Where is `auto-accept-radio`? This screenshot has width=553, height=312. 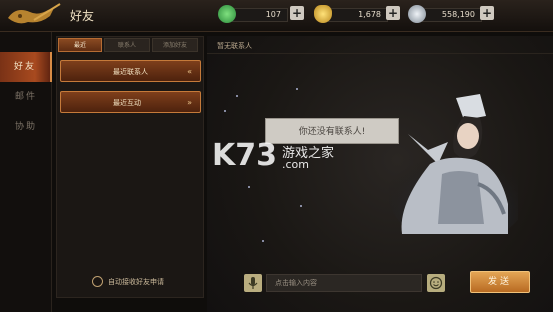 auto-accept-radio is located at coordinates (97, 281).